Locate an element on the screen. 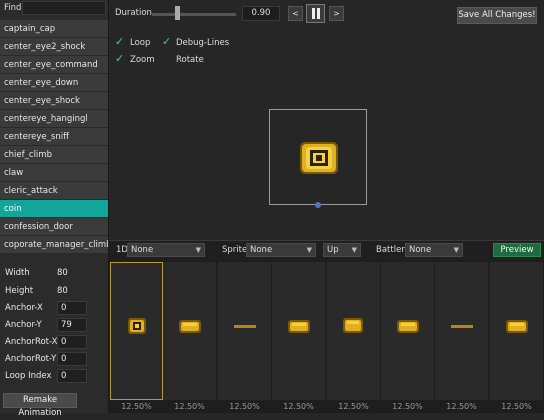 This screenshot has width=544, height=420. pause-button is located at coordinates (315, 13).